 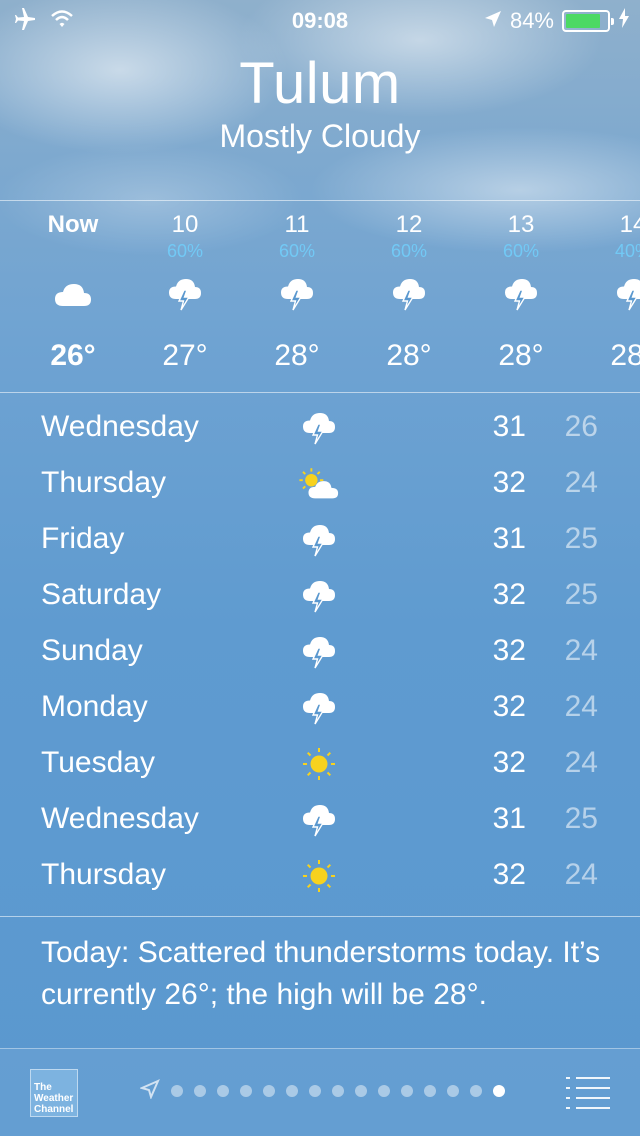 I want to click on charging-bolt-icon, so click(x=624, y=21).